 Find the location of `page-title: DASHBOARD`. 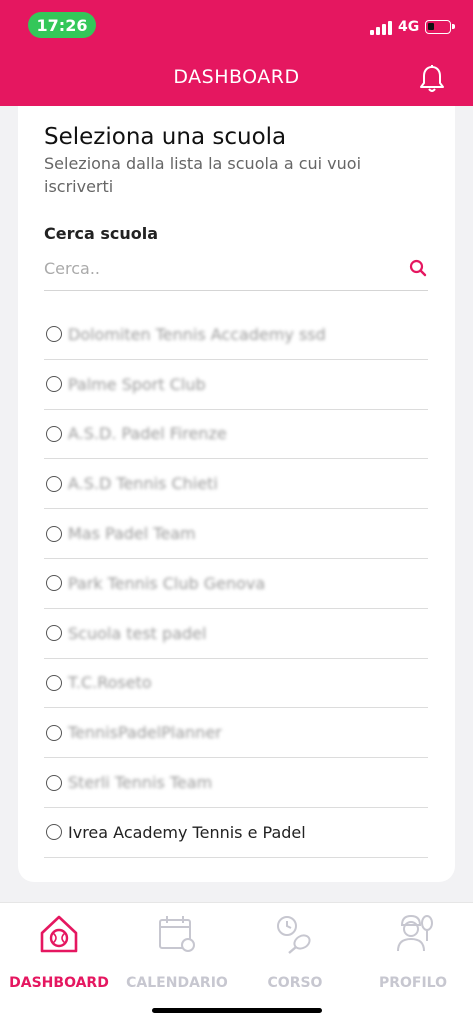

page-title: DASHBOARD is located at coordinates (236, 77).